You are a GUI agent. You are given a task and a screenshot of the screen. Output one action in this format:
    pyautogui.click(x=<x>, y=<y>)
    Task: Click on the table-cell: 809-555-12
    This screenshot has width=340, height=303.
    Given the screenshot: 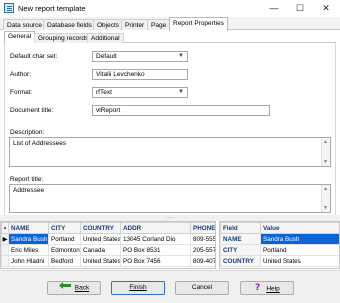 What is the action you would take?
    pyautogui.click(x=202, y=239)
    